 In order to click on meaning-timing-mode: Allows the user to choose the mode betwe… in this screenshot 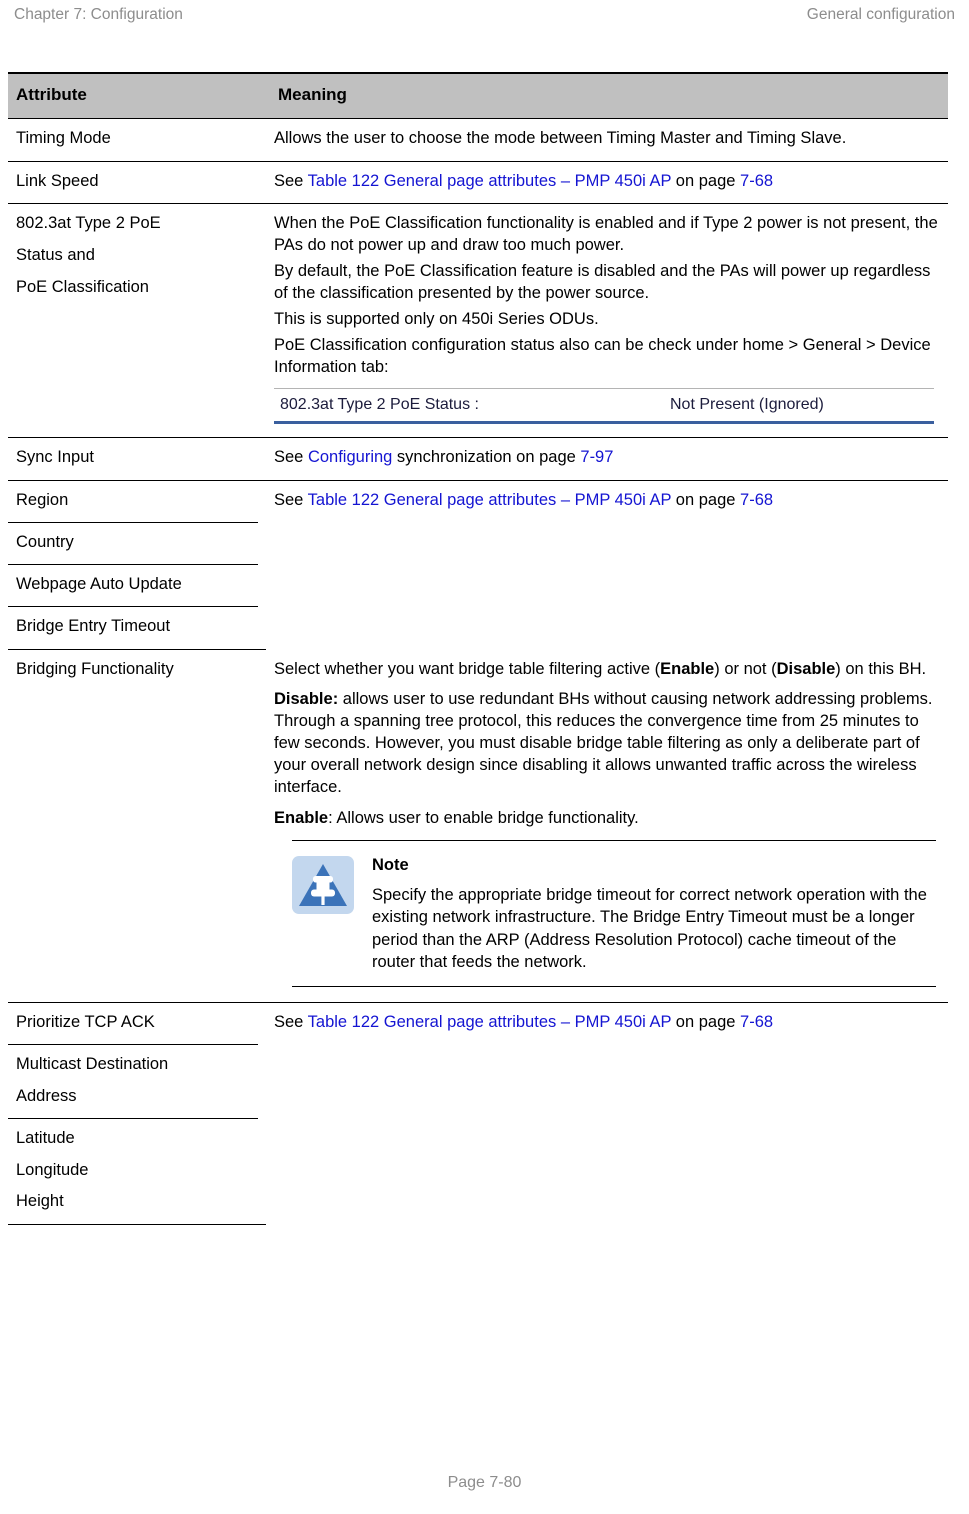, I will do `click(607, 140)`.